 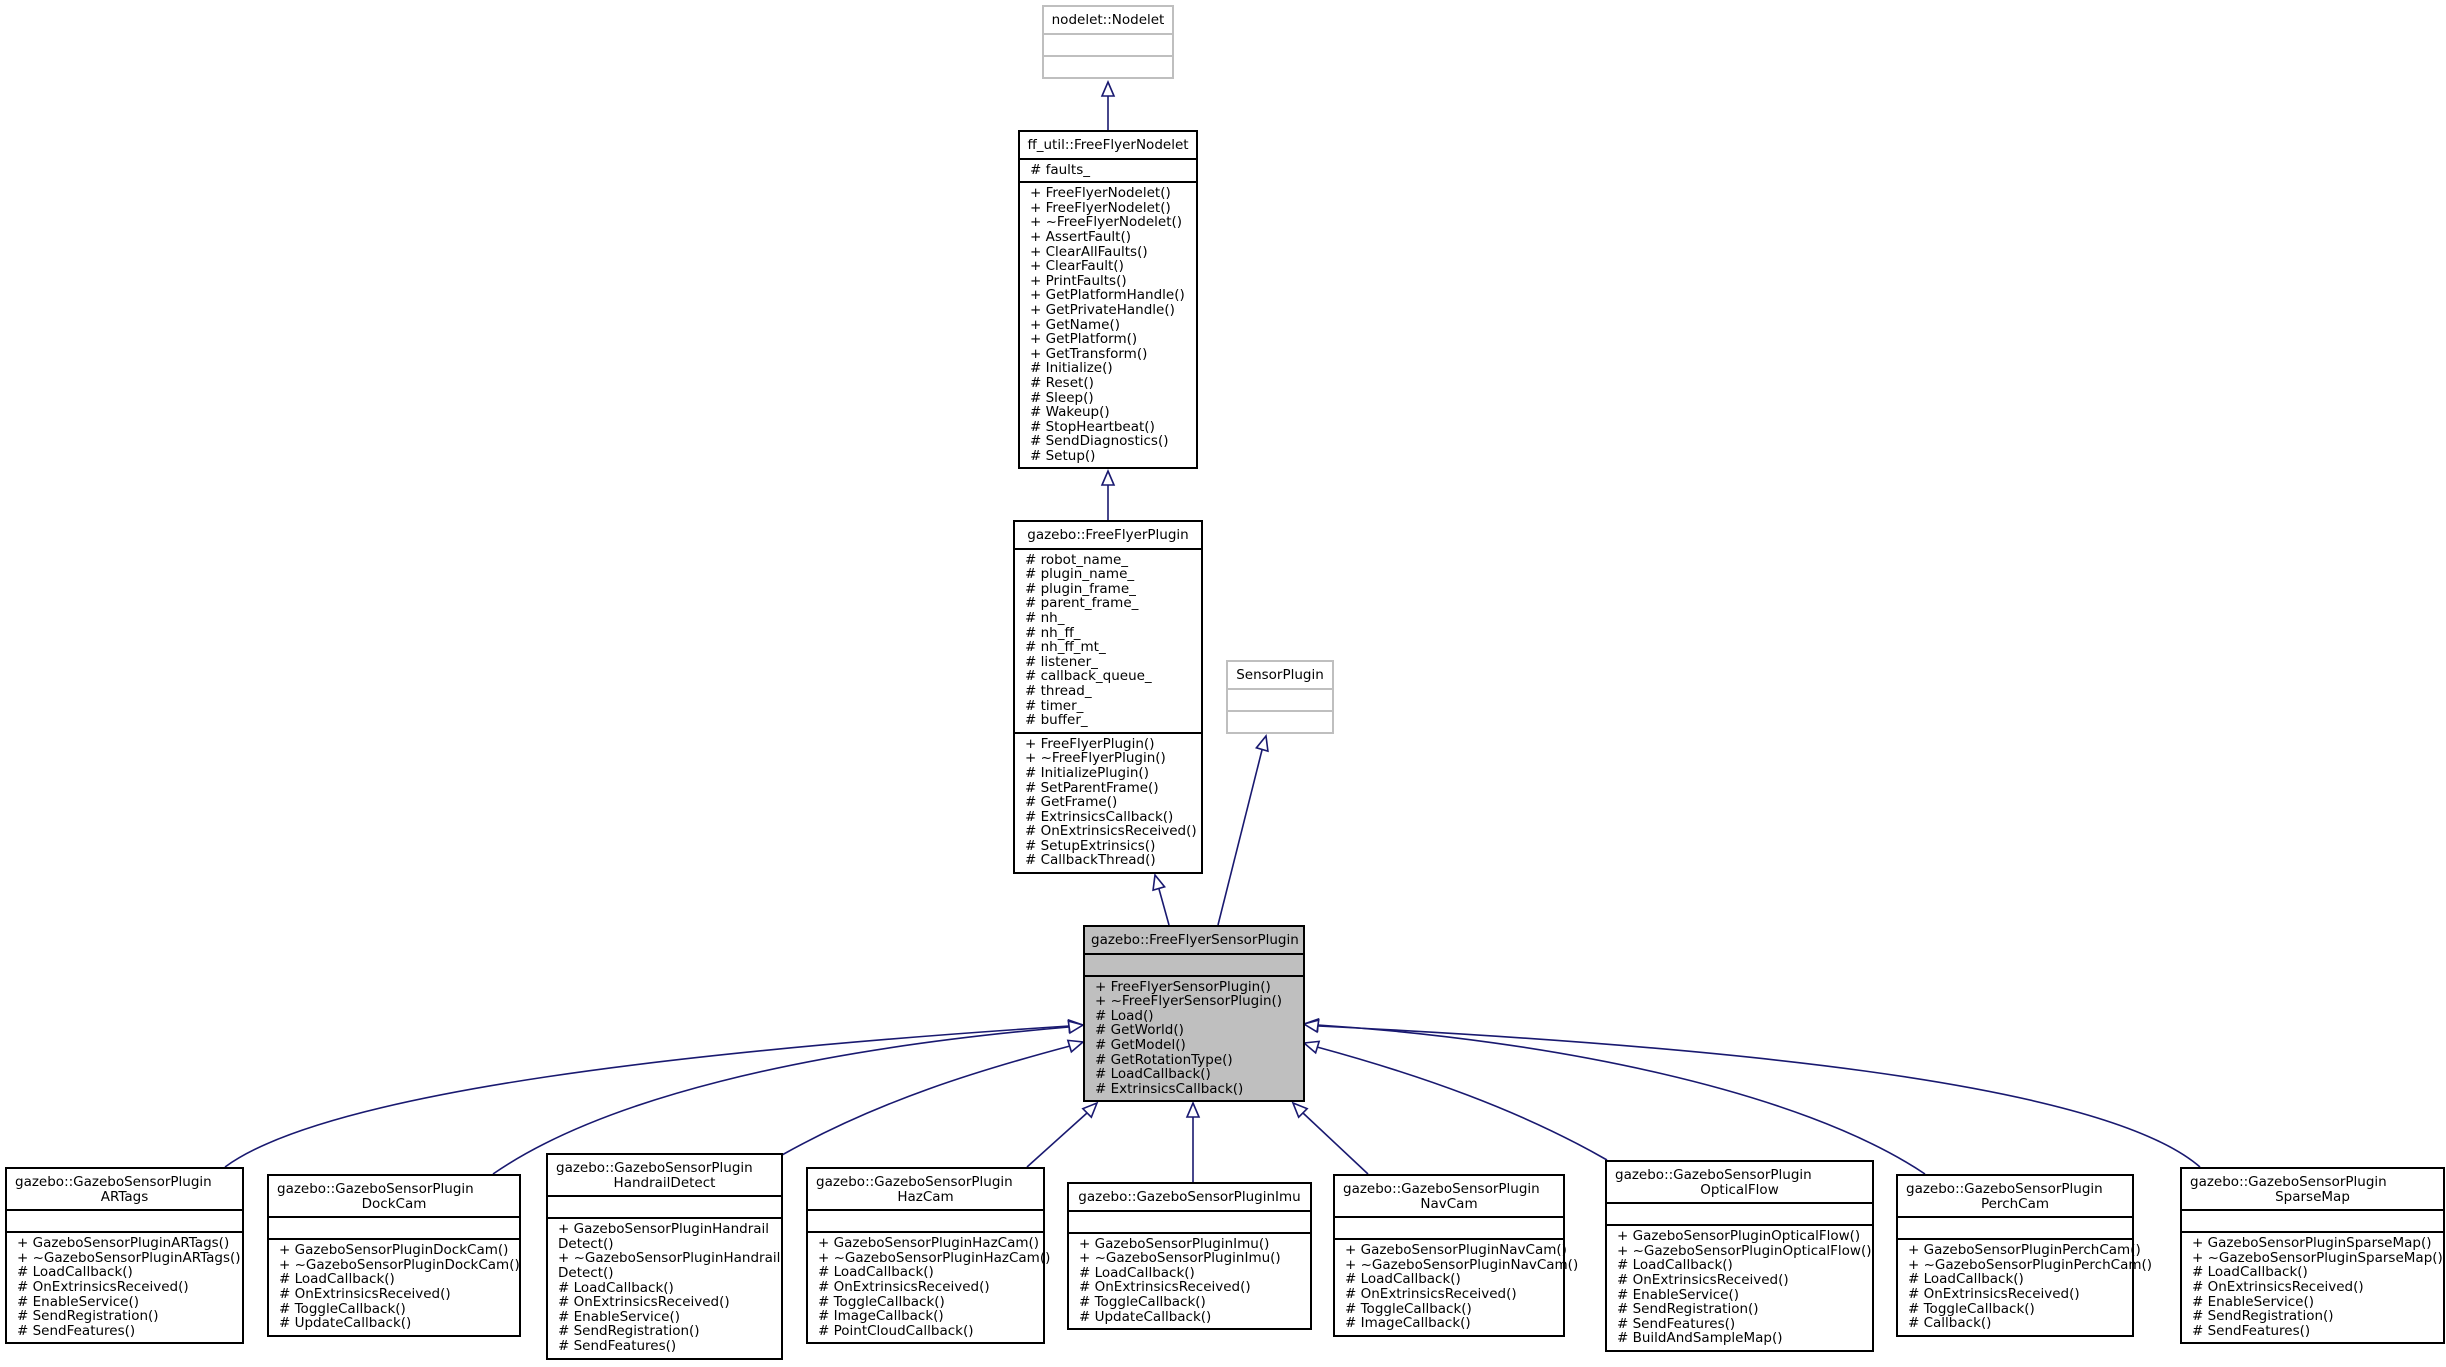 I want to click on method: # GetRotationType(), so click(x=1196, y=1060).